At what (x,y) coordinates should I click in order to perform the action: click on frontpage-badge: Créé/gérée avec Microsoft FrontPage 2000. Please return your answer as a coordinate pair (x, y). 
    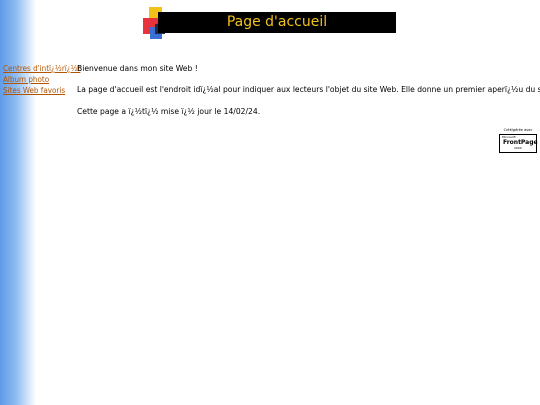
    Looking at the image, I should click on (518, 140).